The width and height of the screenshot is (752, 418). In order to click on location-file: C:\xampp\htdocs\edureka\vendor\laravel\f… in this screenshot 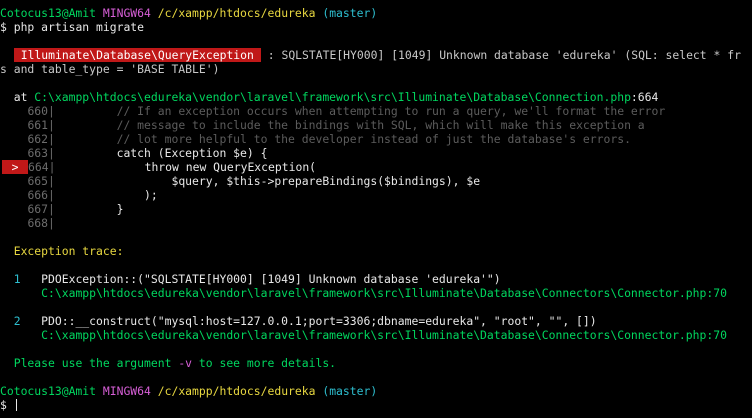, I will do `click(332, 97)`.